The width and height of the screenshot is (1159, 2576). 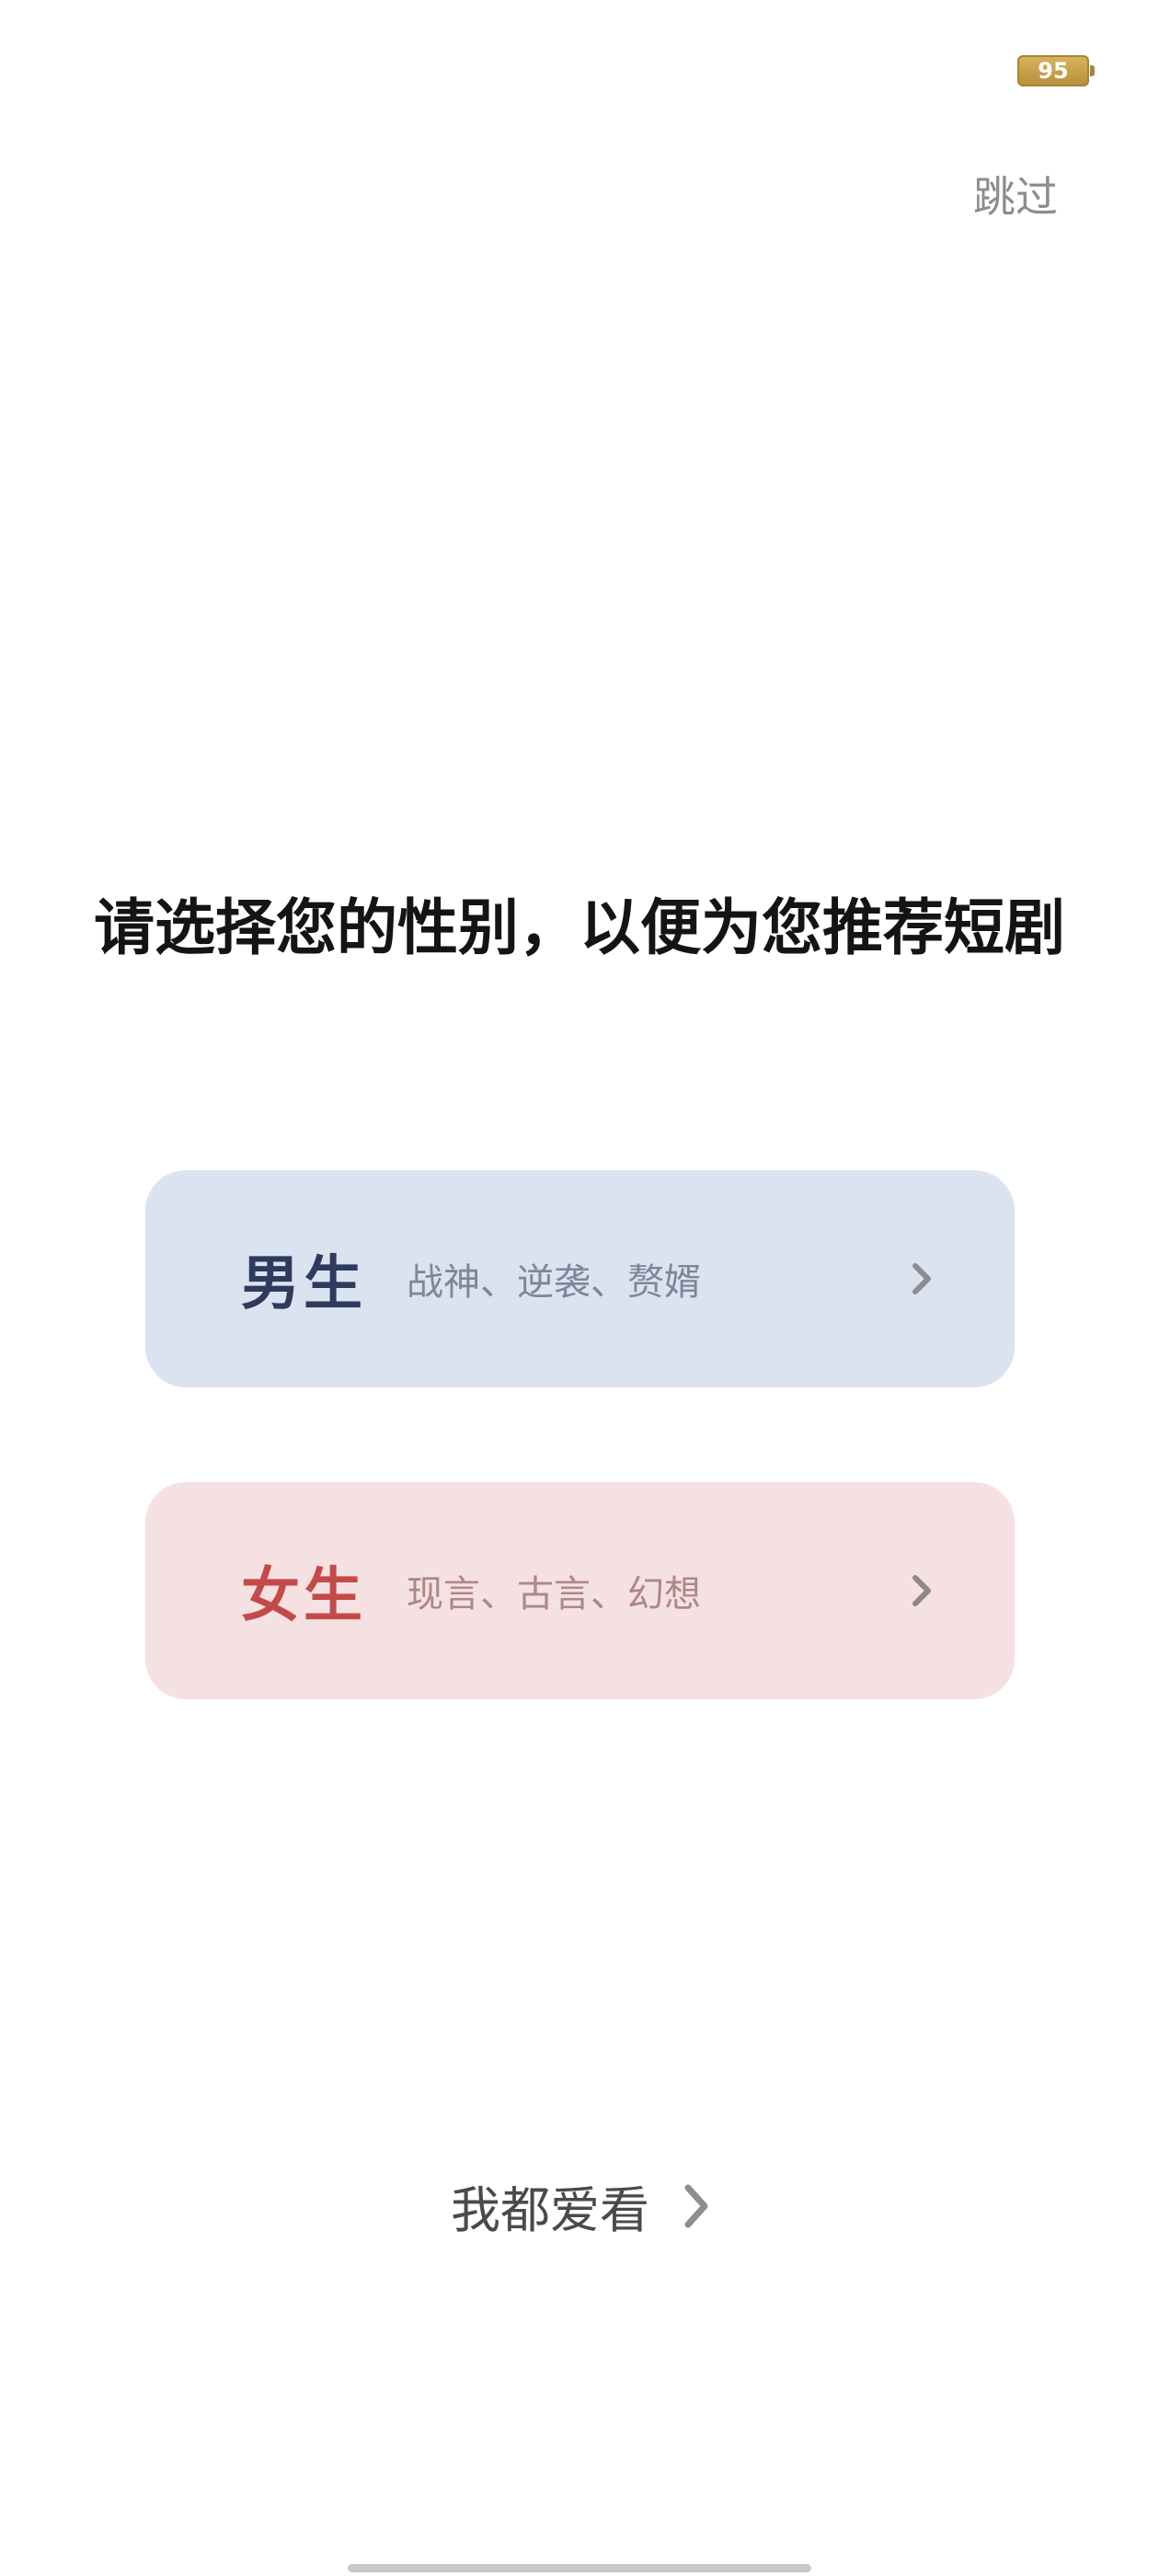 What do you see at coordinates (579, 64) in the screenshot?
I see `status-bar: 95` at bounding box center [579, 64].